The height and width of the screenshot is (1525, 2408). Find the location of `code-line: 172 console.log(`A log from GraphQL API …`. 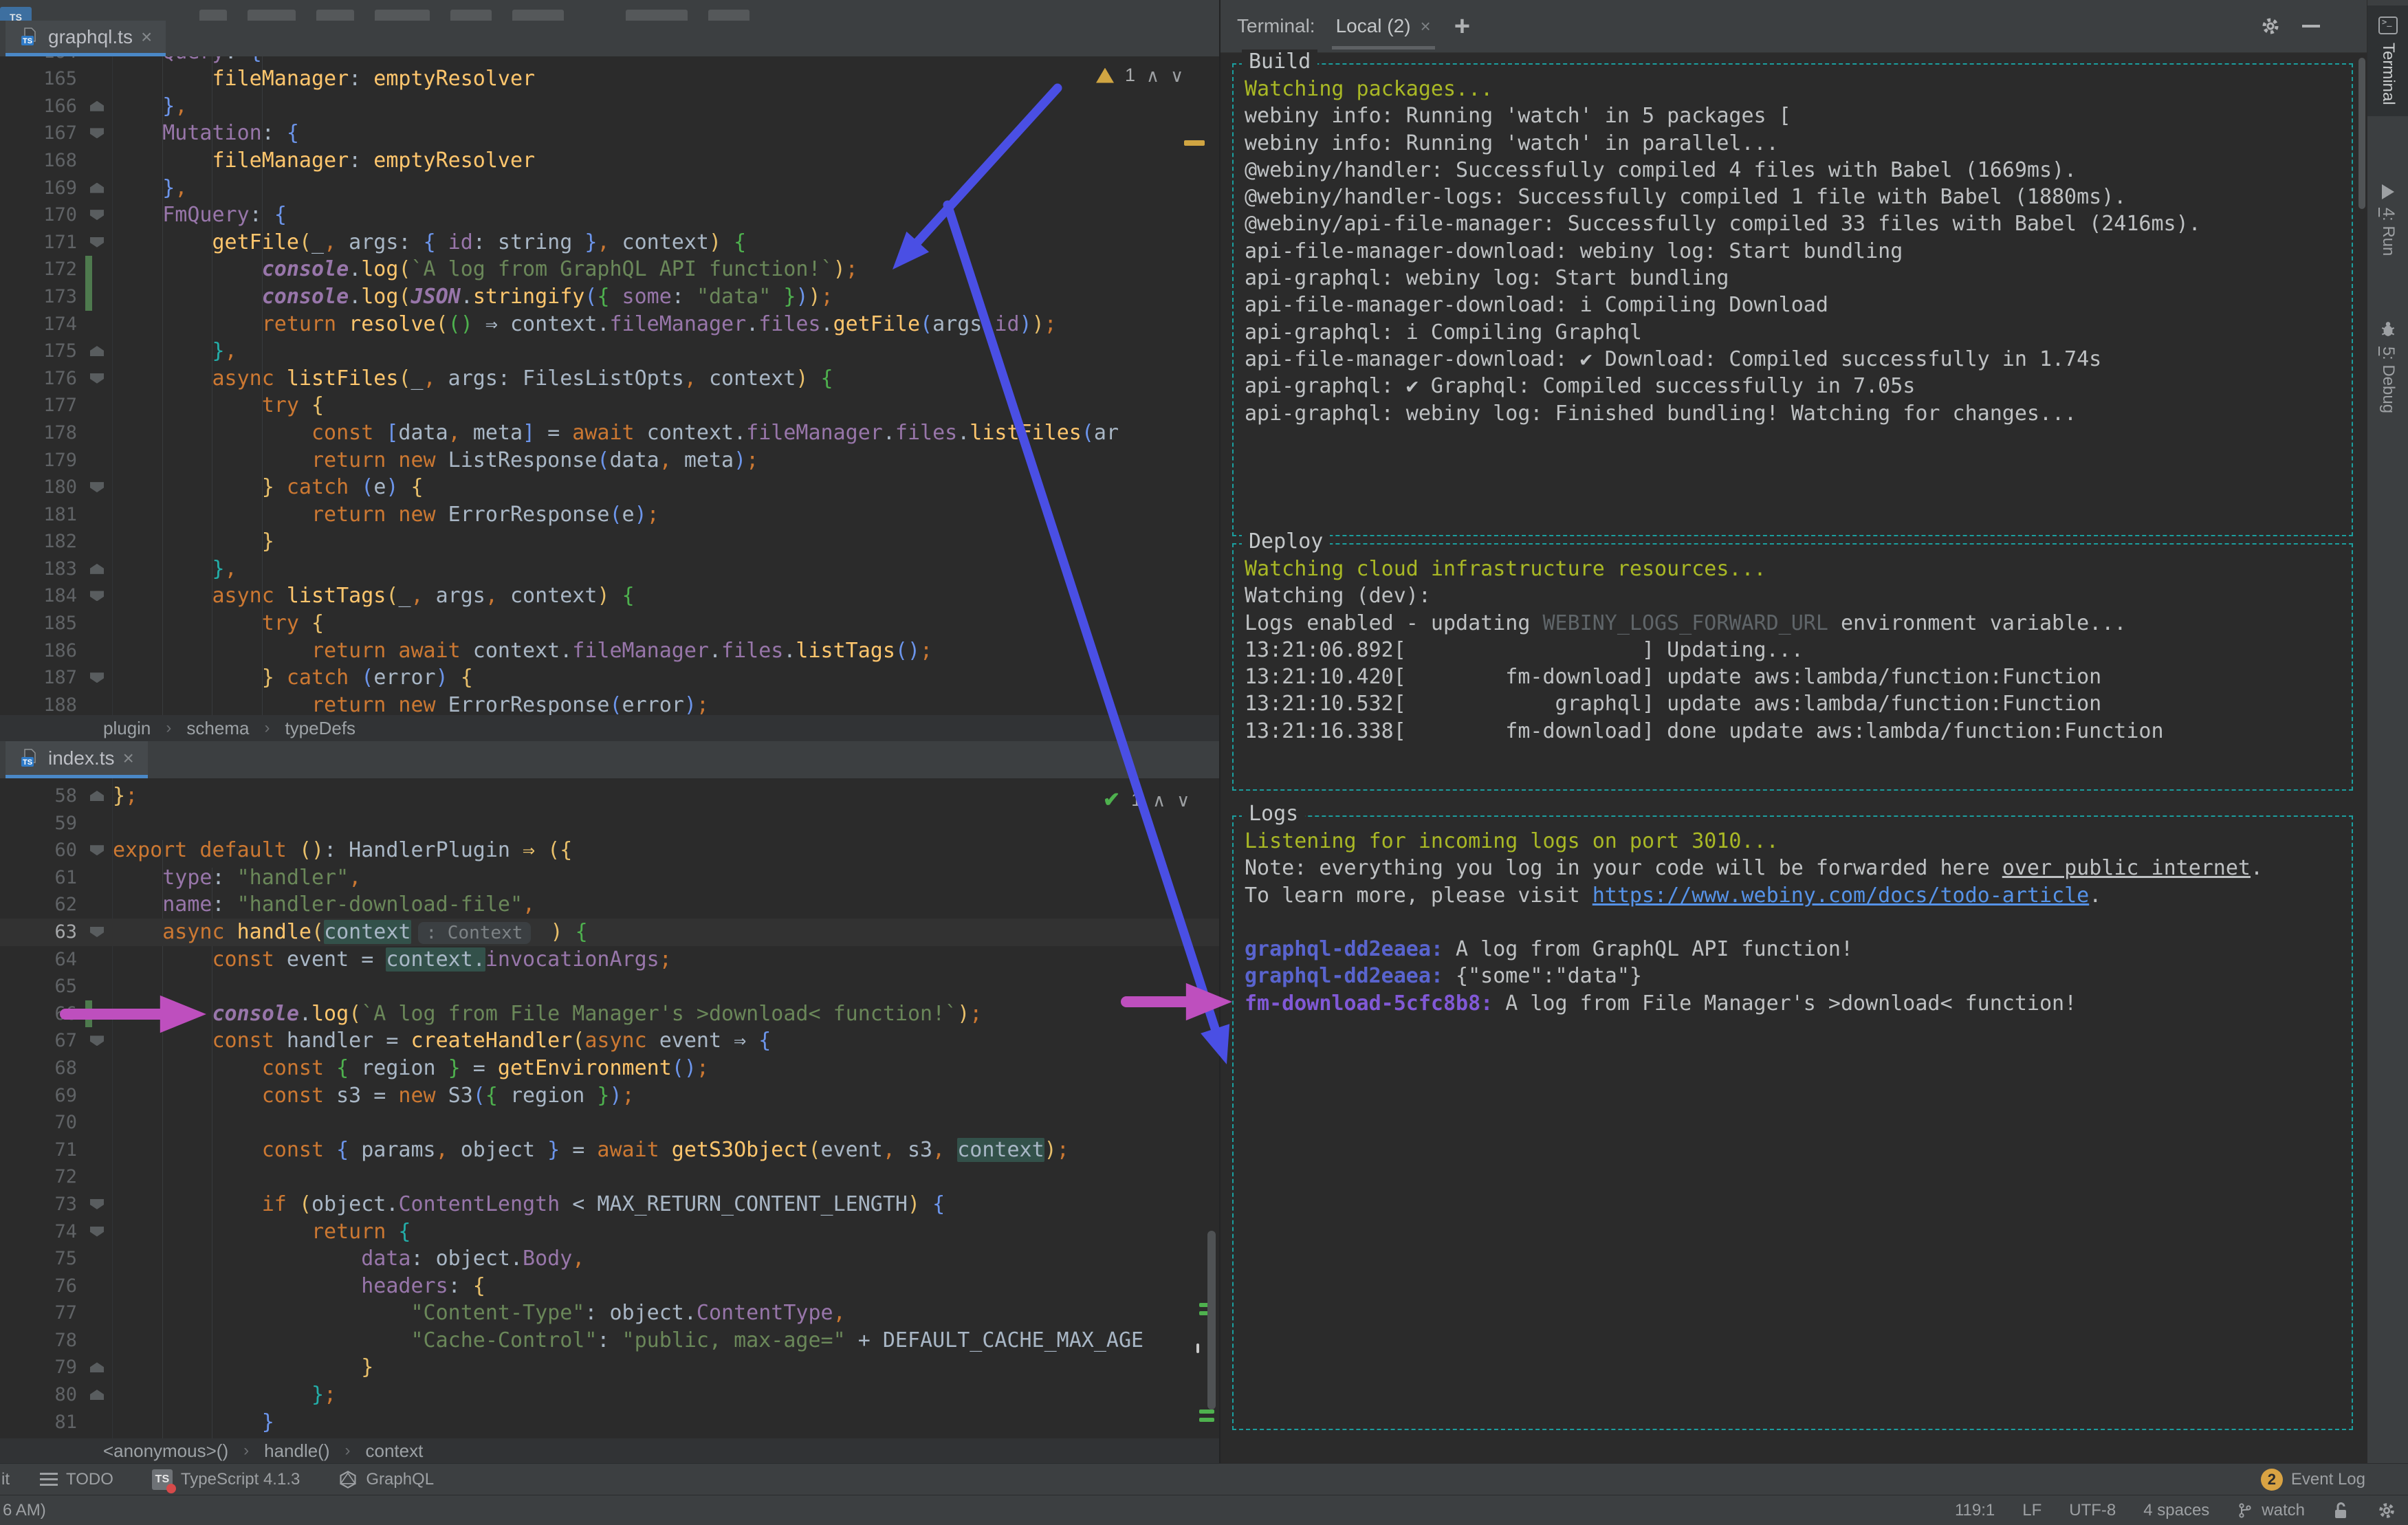

code-line: 172 console.log(`A log from GraphQL API … is located at coordinates (609, 269).